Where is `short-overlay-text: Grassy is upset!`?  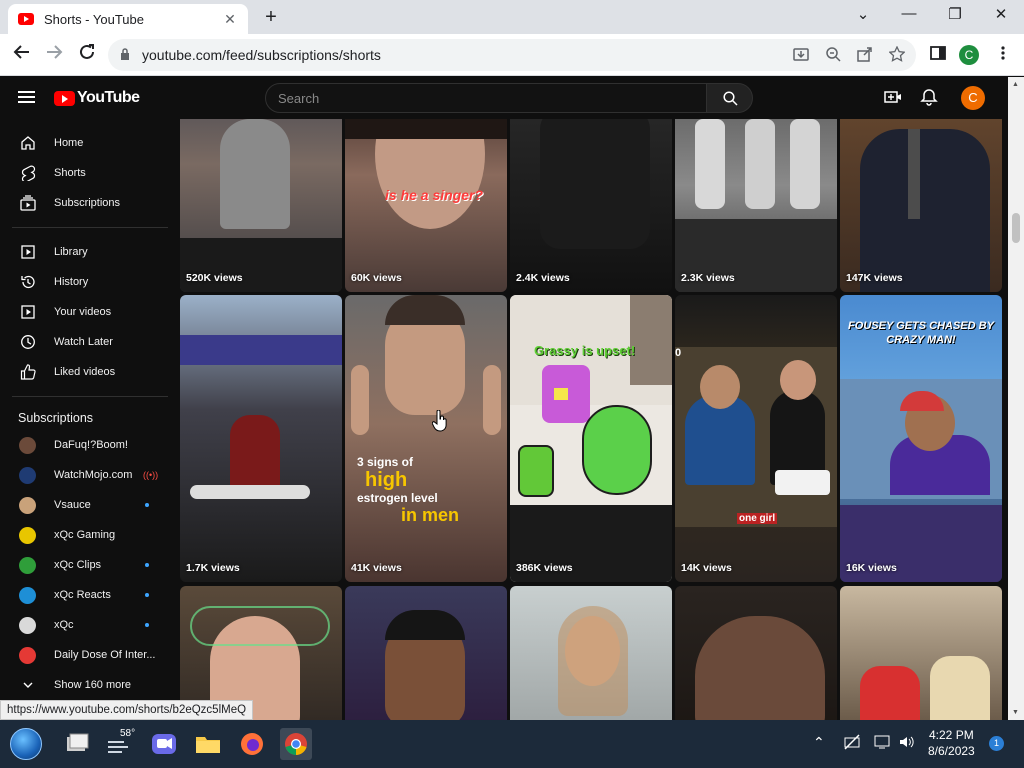
short-overlay-text: Grassy is upset! is located at coordinates (585, 350).